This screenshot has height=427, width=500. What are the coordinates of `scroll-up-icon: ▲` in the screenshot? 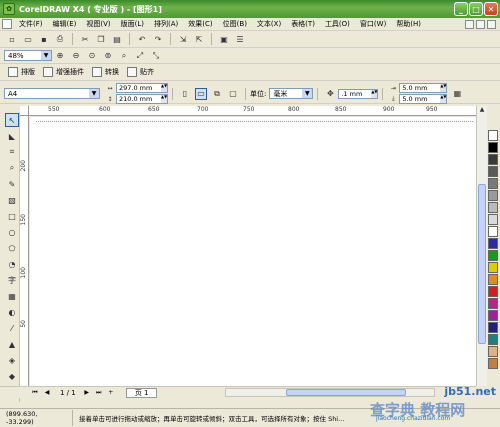 It's located at (482, 111).